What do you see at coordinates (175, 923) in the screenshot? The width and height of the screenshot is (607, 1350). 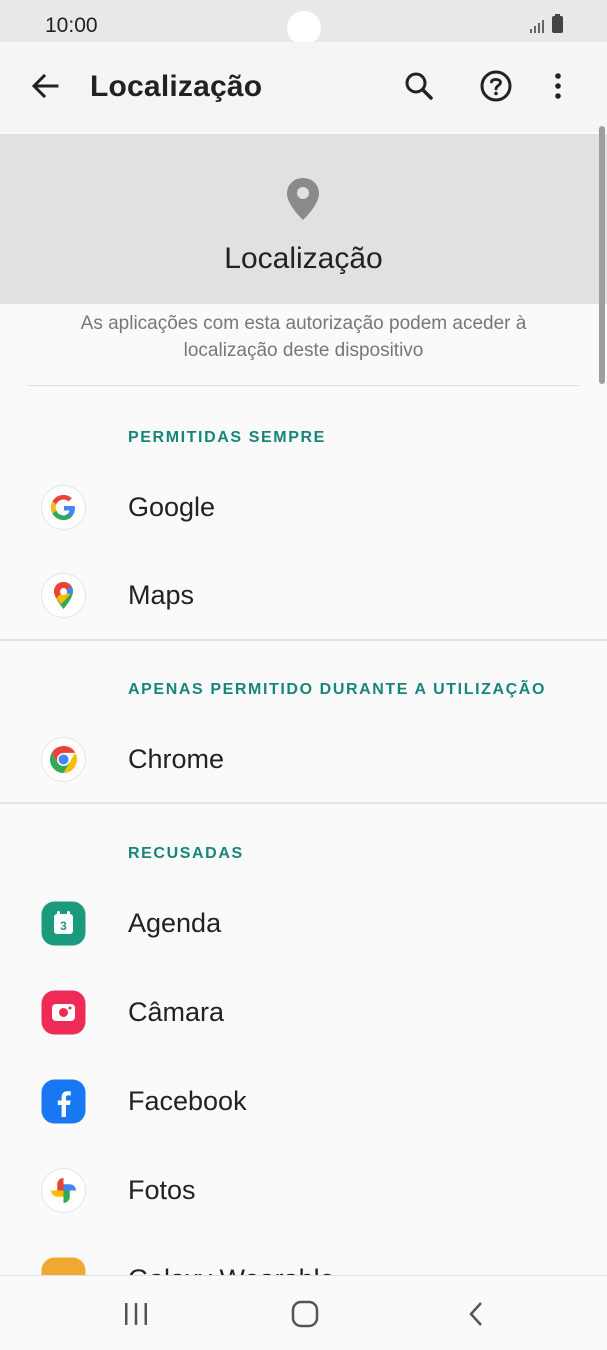 I see `app-name: Agenda` at bounding box center [175, 923].